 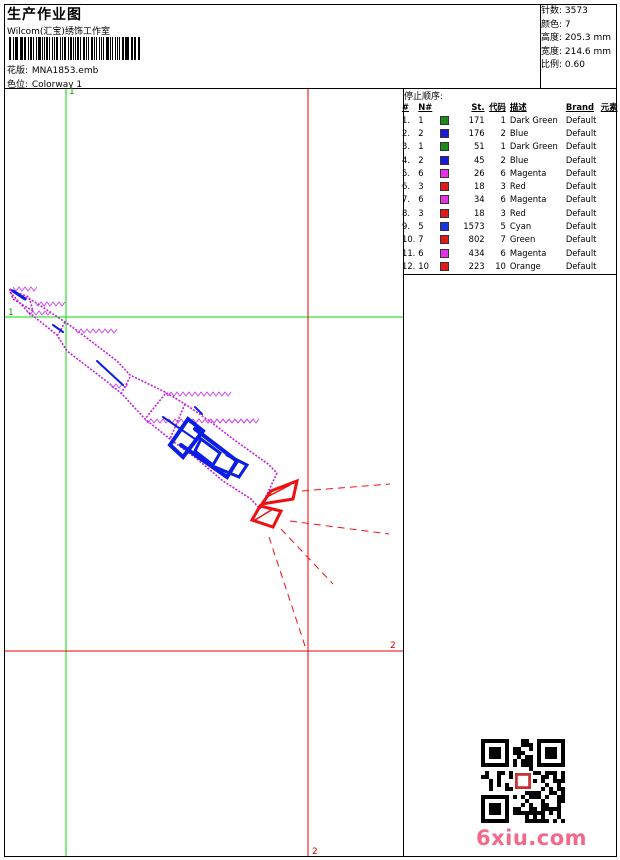 What do you see at coordinates (409, 239) in the screenshot?
I see `row-number: 10.` at bounding box center [409, 239].